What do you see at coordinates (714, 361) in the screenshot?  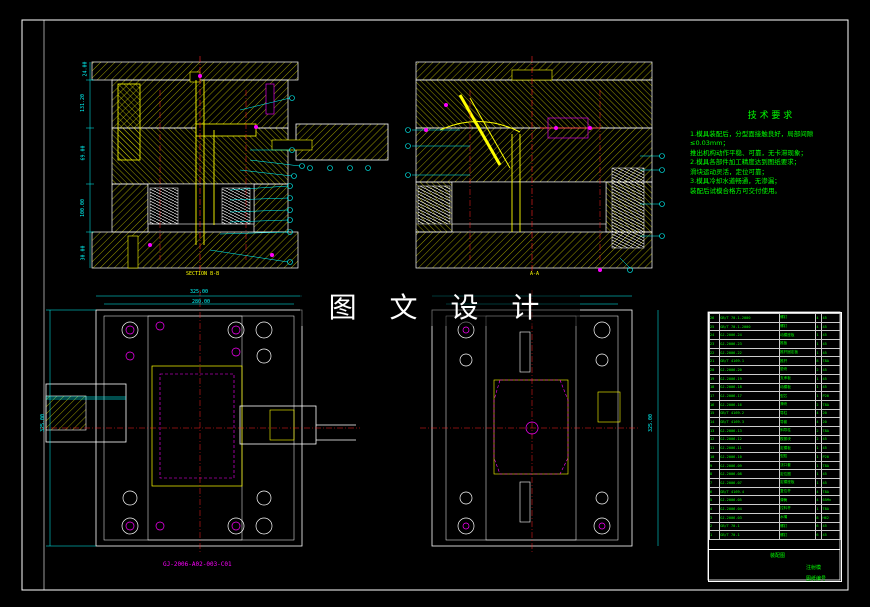 I see `bom-cell: 21` at bounding box center [714, 361].